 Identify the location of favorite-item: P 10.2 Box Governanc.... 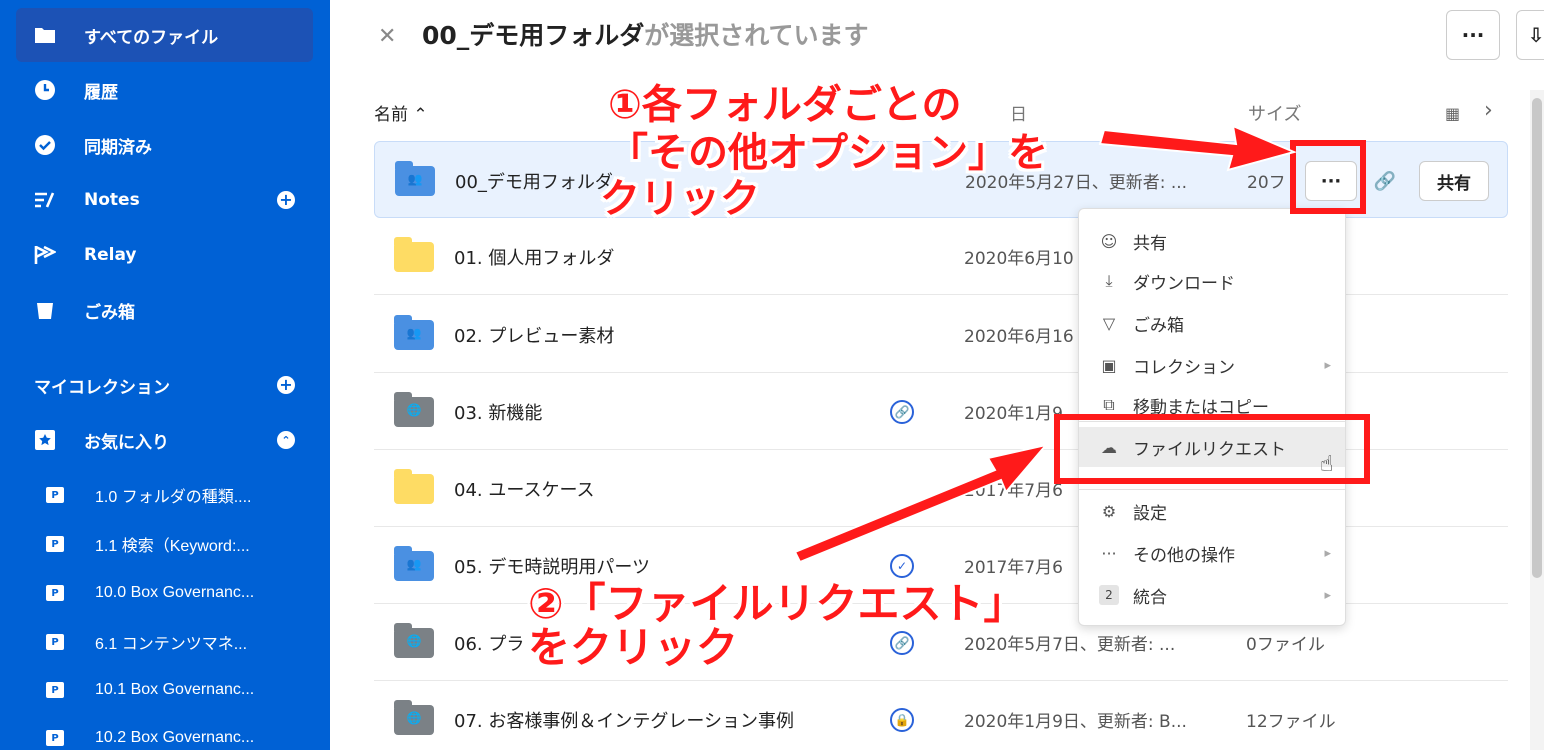
(164, 733).